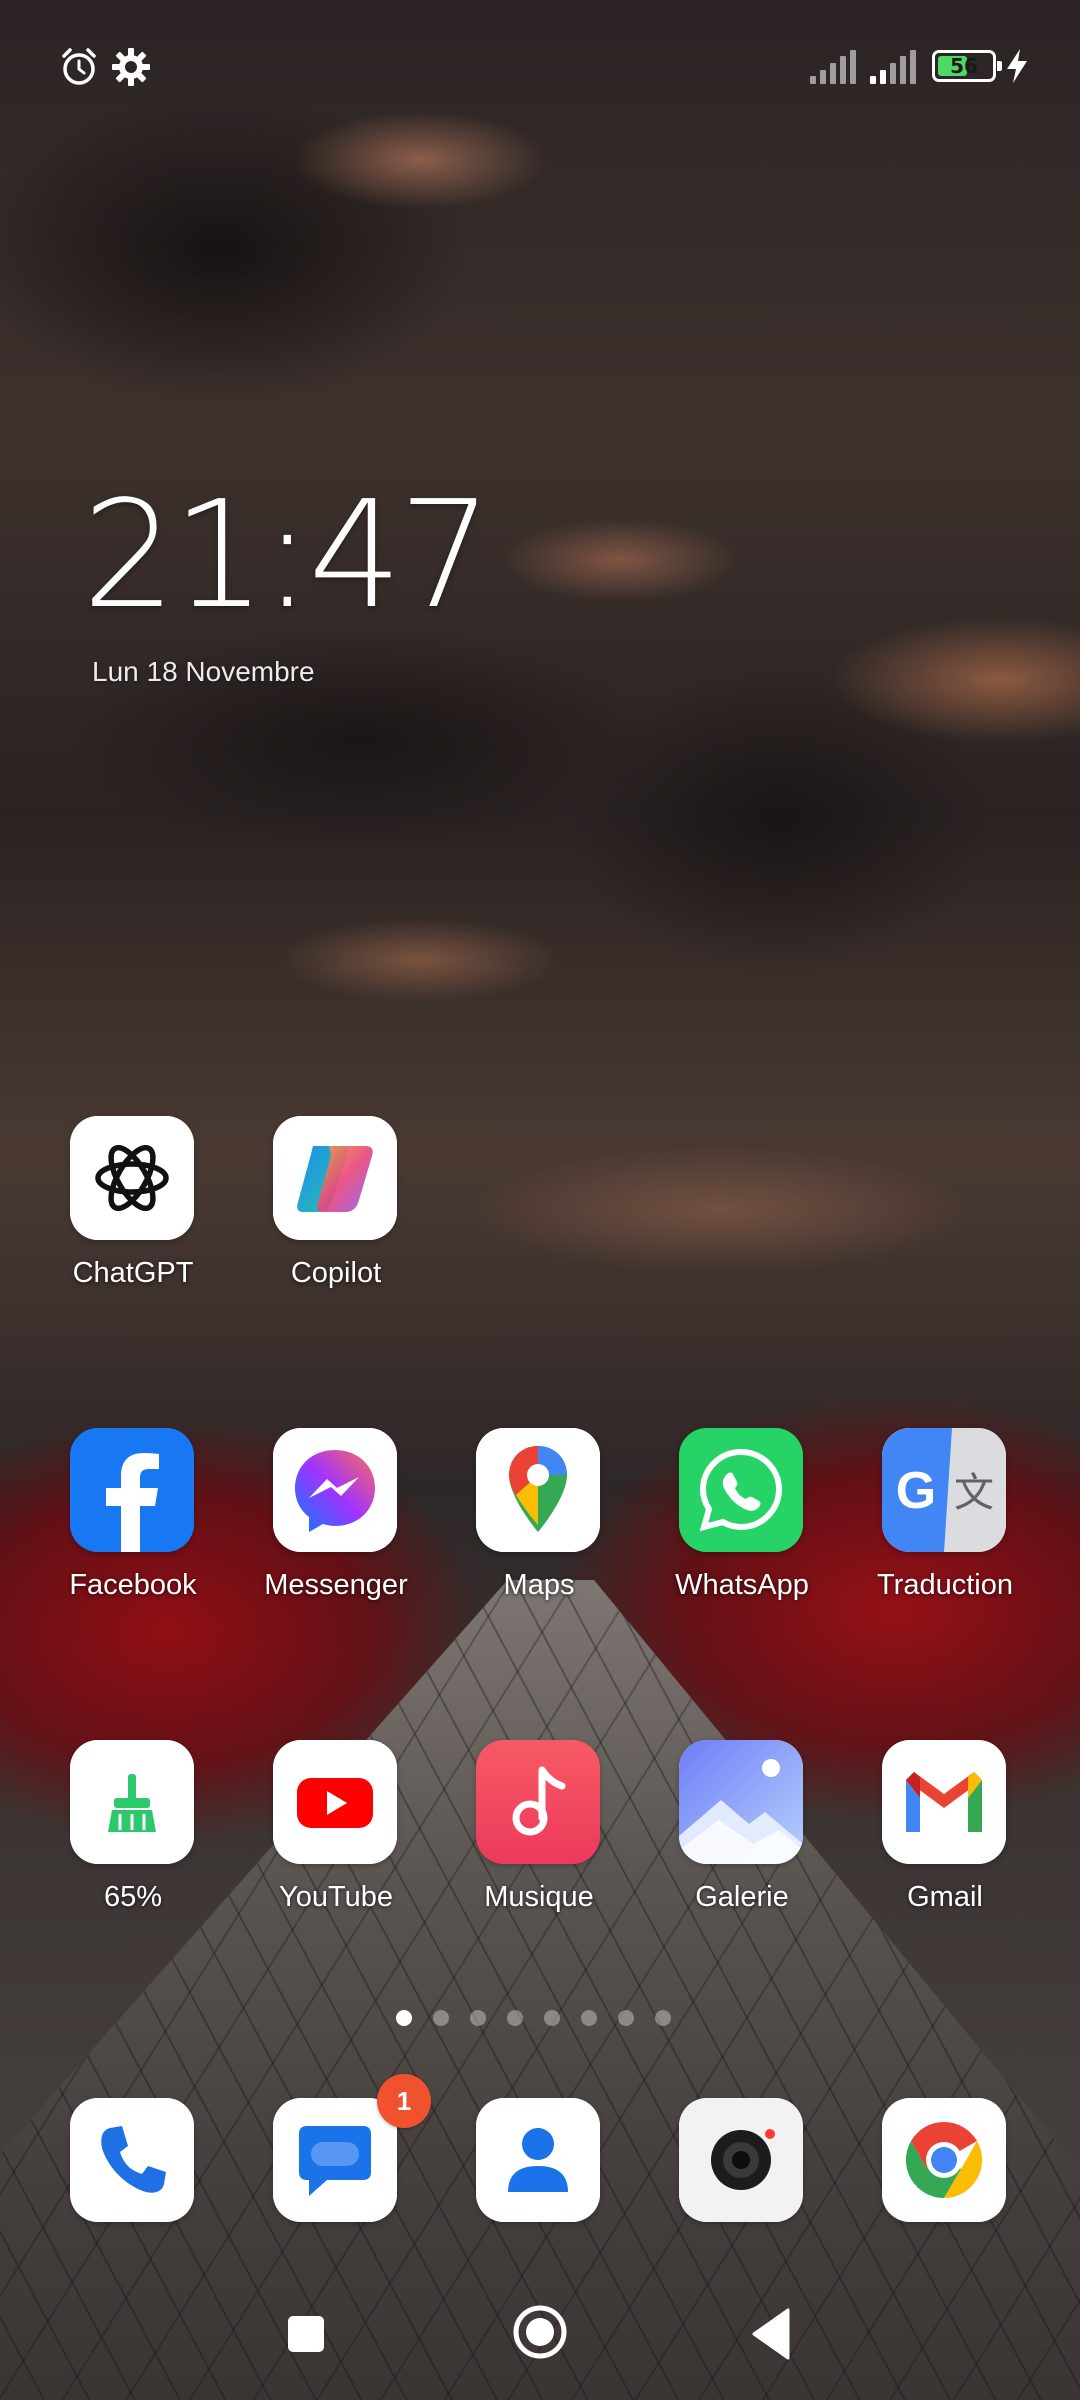  Describe the element at coordinates (1017, 66) in the screenshot. I see `charging-icon` at that location.